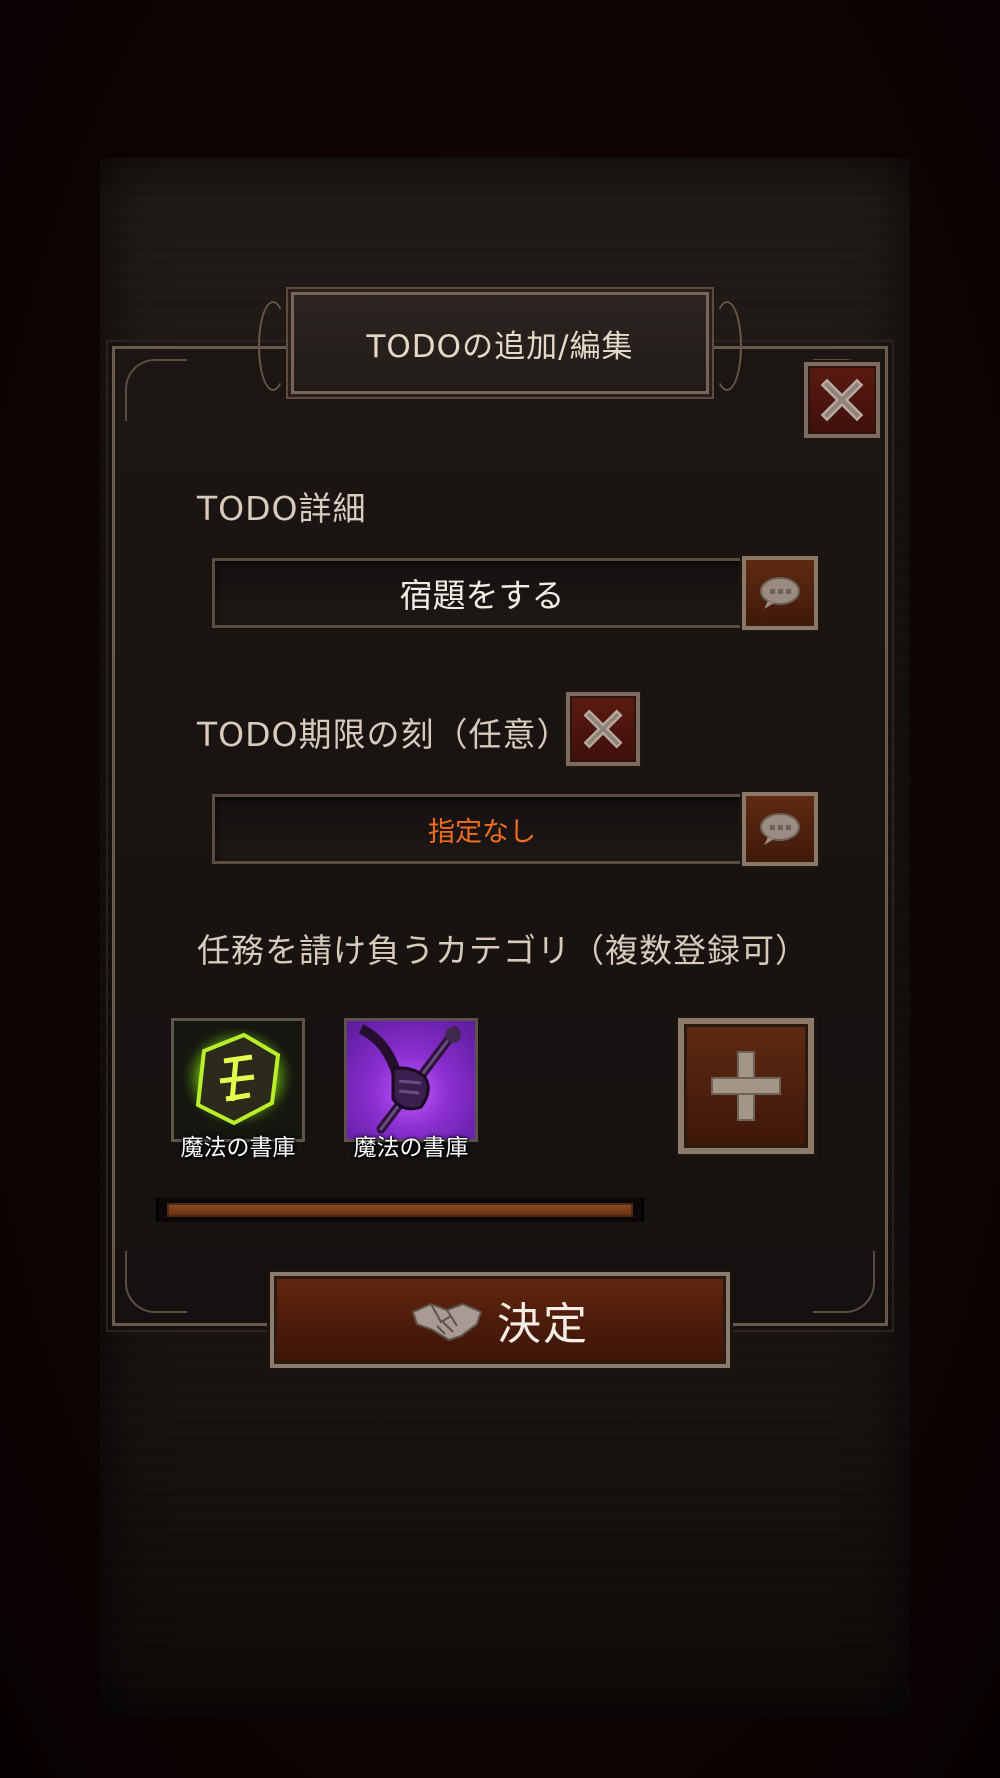 This screenshot has width=1000, height=1778. Describe the element at coordinates (500, 346) in the screenshot. I see `dialog-title: TODOの追加/編集` at that location.